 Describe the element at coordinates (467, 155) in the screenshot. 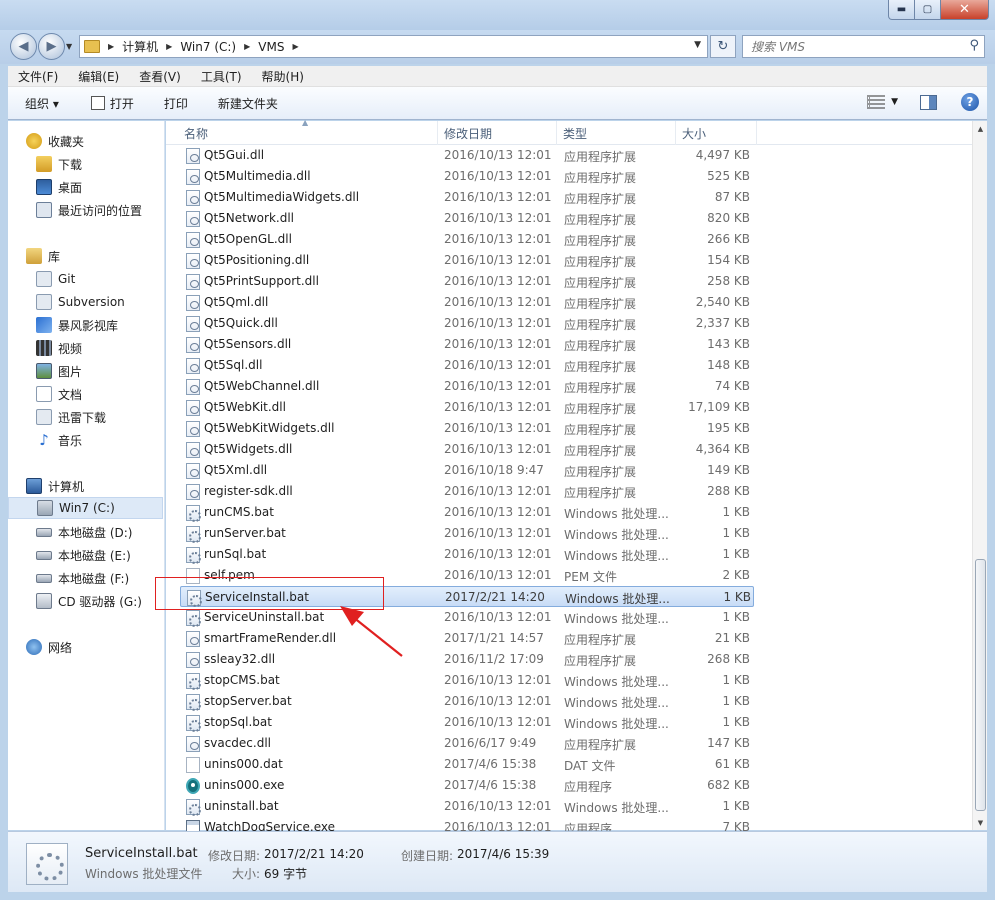

I see `file-row: Qt5Gui.dll 2016/10/13 12:01 应用程序扩展 4,497 KB` at that location.